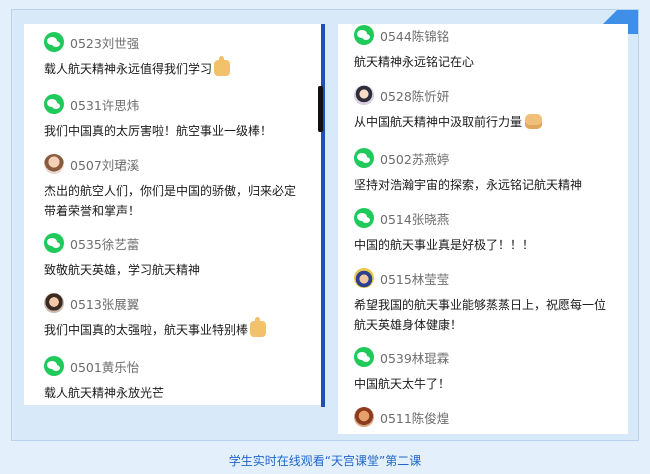 This screenshot has height=474, width=650. I want to click on comment-item: 0502苏燕婷 坚持对浩瀚宇宙的探索，永远铭记航天精神, so click(483, 171).